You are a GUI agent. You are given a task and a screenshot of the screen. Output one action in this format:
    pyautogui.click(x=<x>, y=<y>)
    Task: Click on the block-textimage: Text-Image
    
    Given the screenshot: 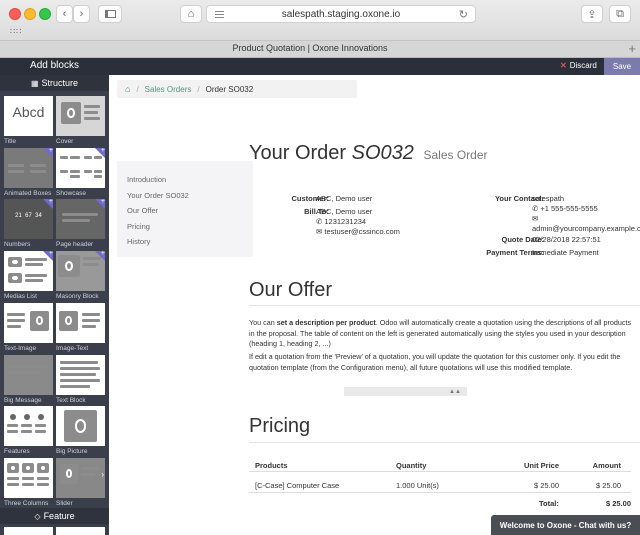 What is the action you would take?
    pyautogui.click(x=28, y=327)
    